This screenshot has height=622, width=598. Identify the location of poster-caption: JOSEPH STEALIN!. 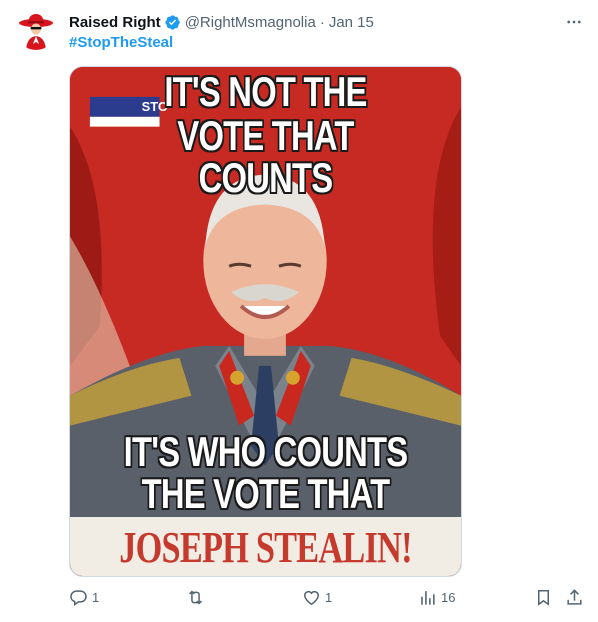
(265, 547).